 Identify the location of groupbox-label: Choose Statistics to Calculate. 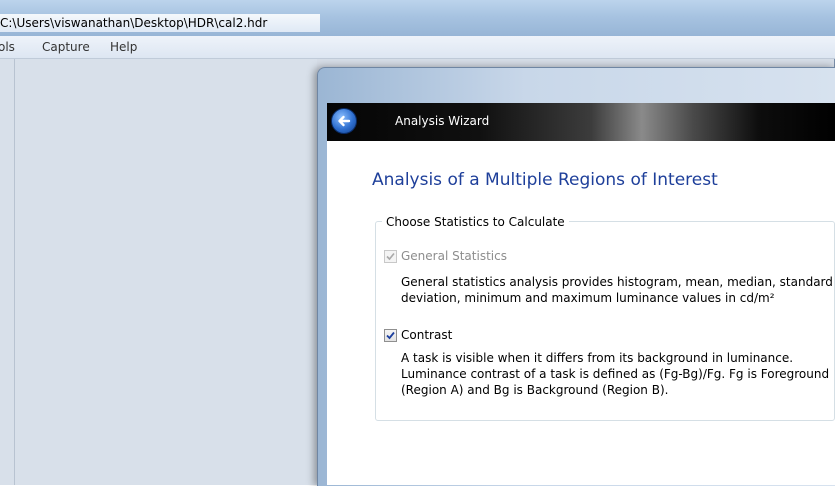
(475, 222).